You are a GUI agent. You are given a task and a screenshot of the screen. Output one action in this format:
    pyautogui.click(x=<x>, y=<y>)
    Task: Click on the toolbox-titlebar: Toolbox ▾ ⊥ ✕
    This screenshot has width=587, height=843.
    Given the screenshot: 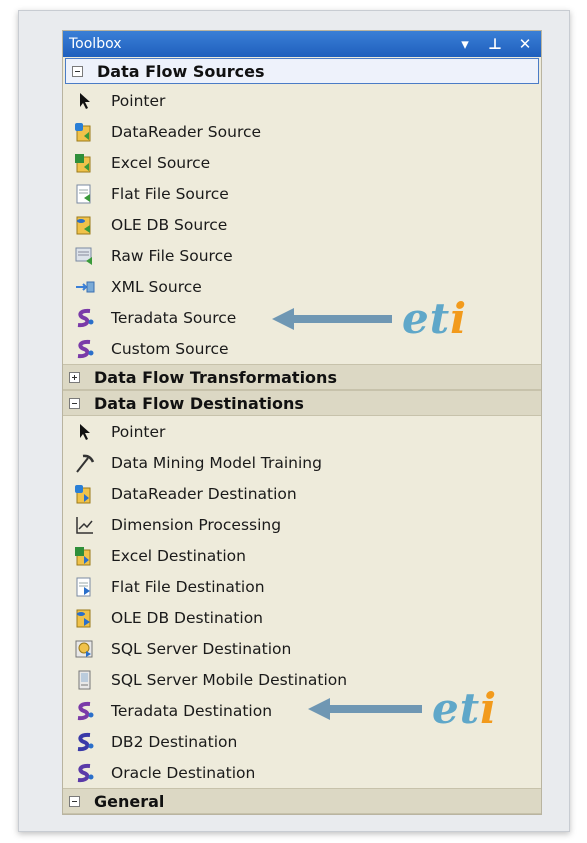 What is the action you would take?
    pyautogui.click(x=302, y=44)
    